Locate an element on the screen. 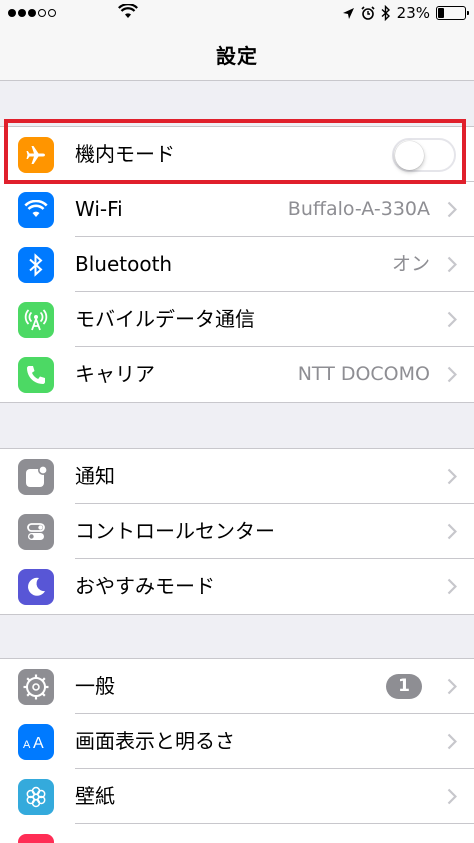  row-label: 通知 is located at coordinates (95, 476).